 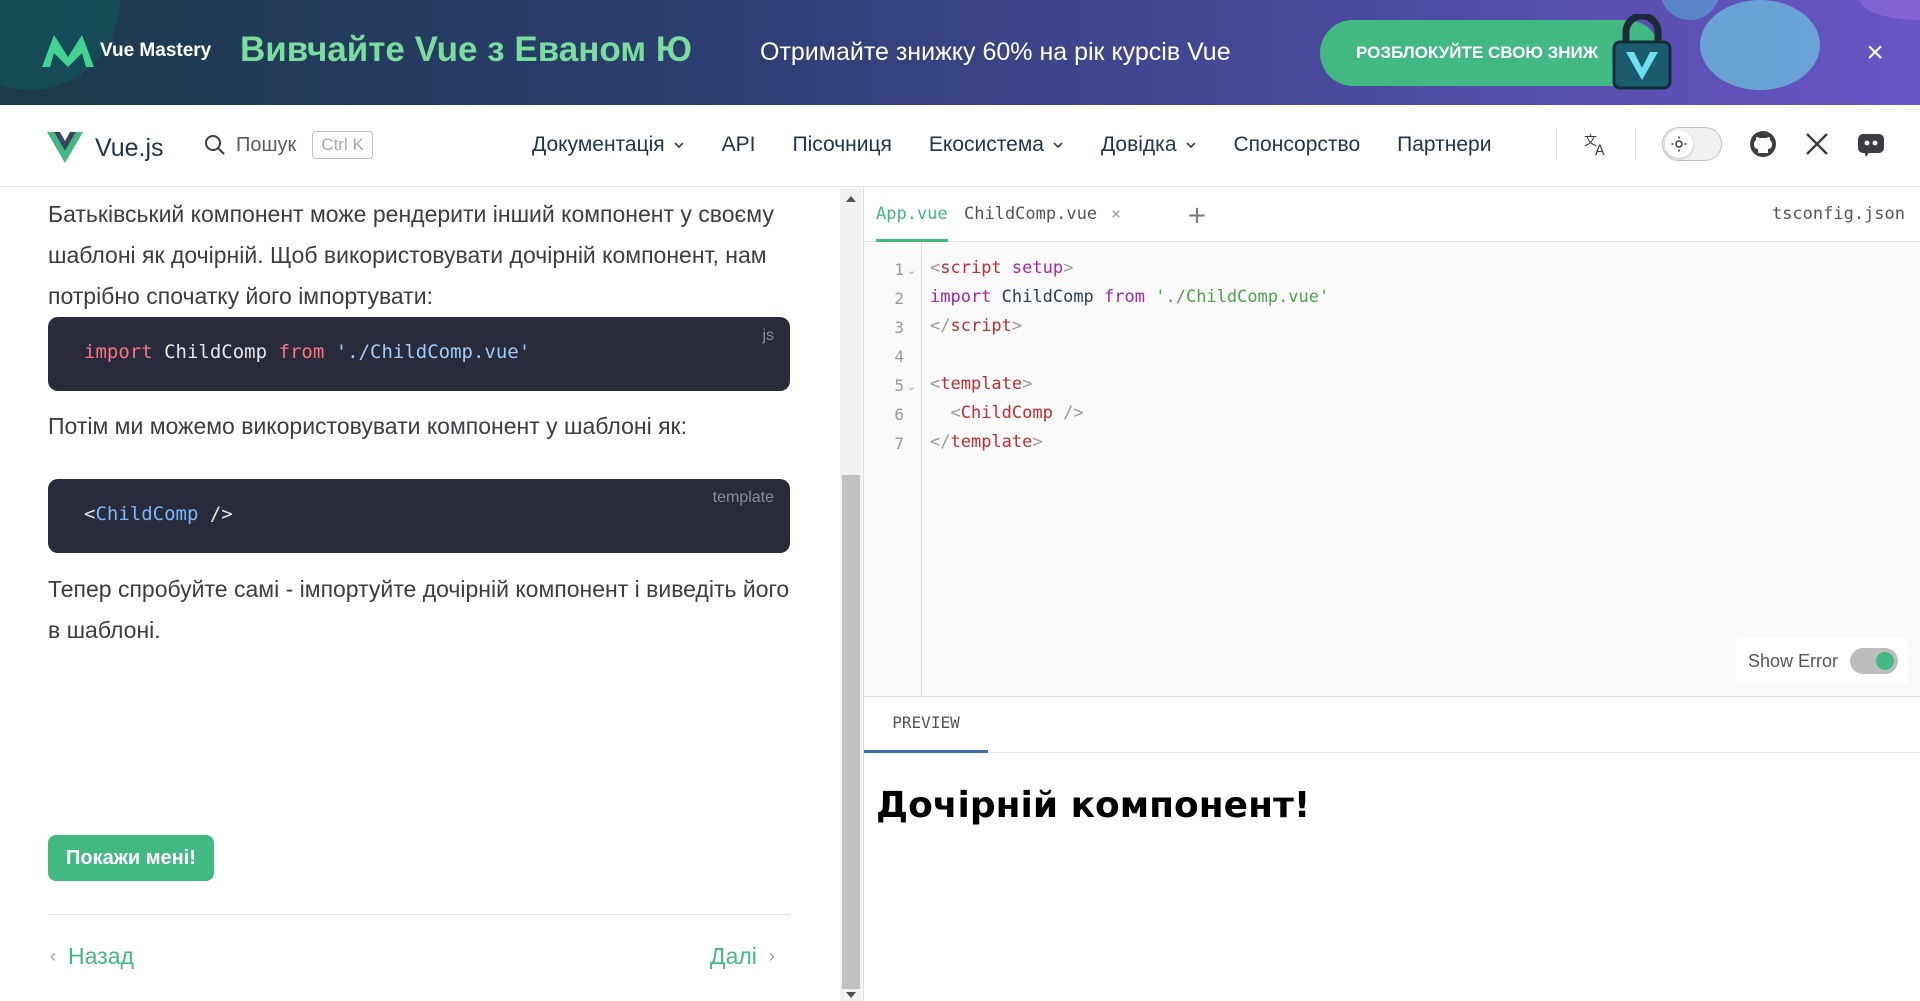 I want to click on prev-link: ‹ Назад, so click(x=92, y=956).